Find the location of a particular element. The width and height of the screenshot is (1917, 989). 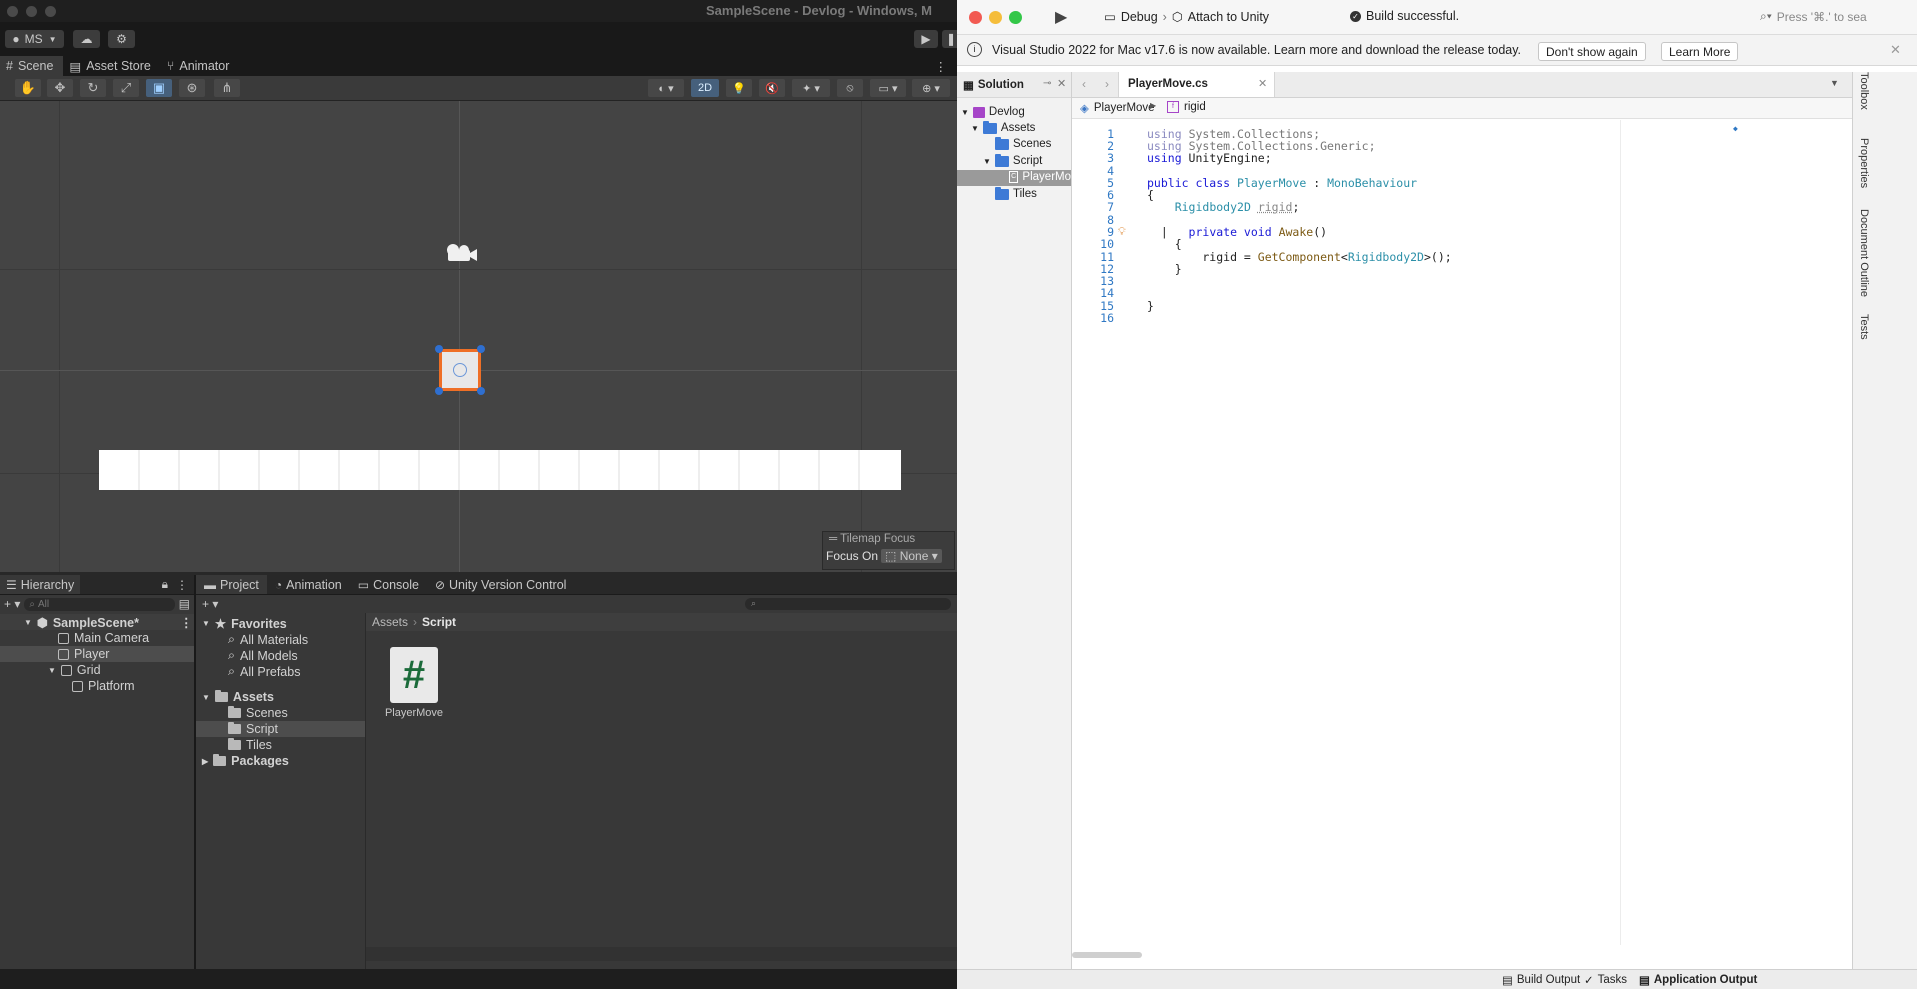

asset-playermove: # PlayerMove is located at coordinates (414, 683).